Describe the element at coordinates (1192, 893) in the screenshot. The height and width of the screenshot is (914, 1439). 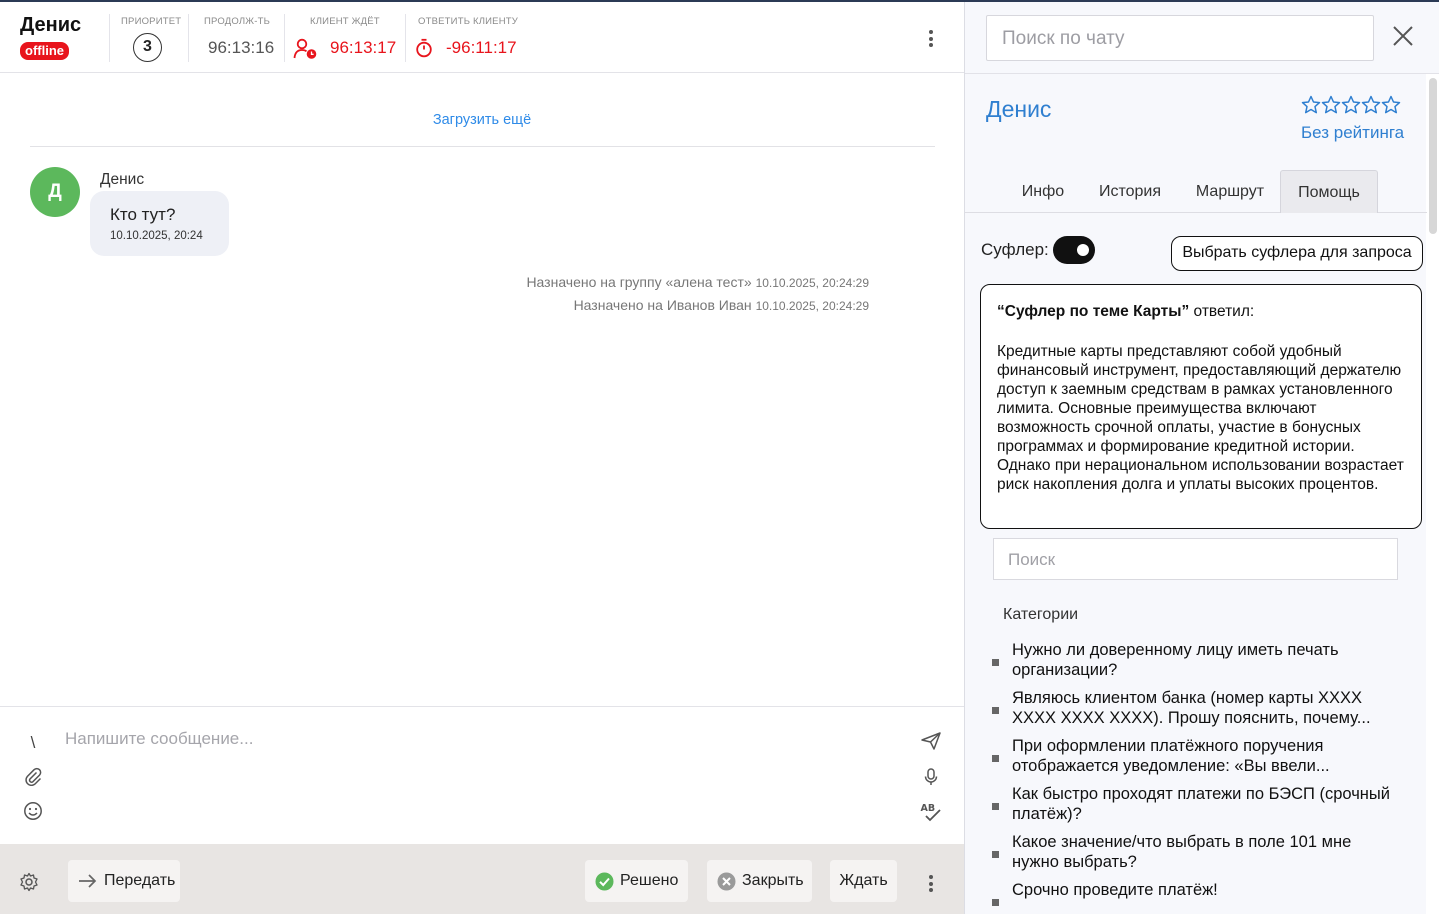
I see `category-item: Срочно проведите платёж!` at that location.